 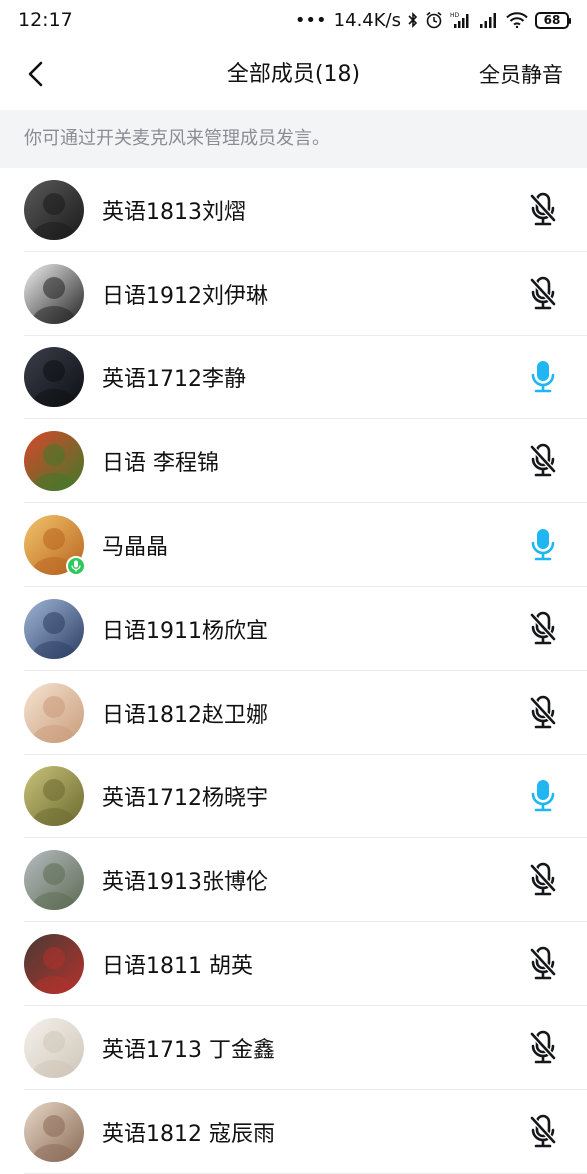 What do you see at coordinates (293, 713) in the screenshot?
I see `member-row: 日语1812赵卫娜` at bounding box center [293, 713].